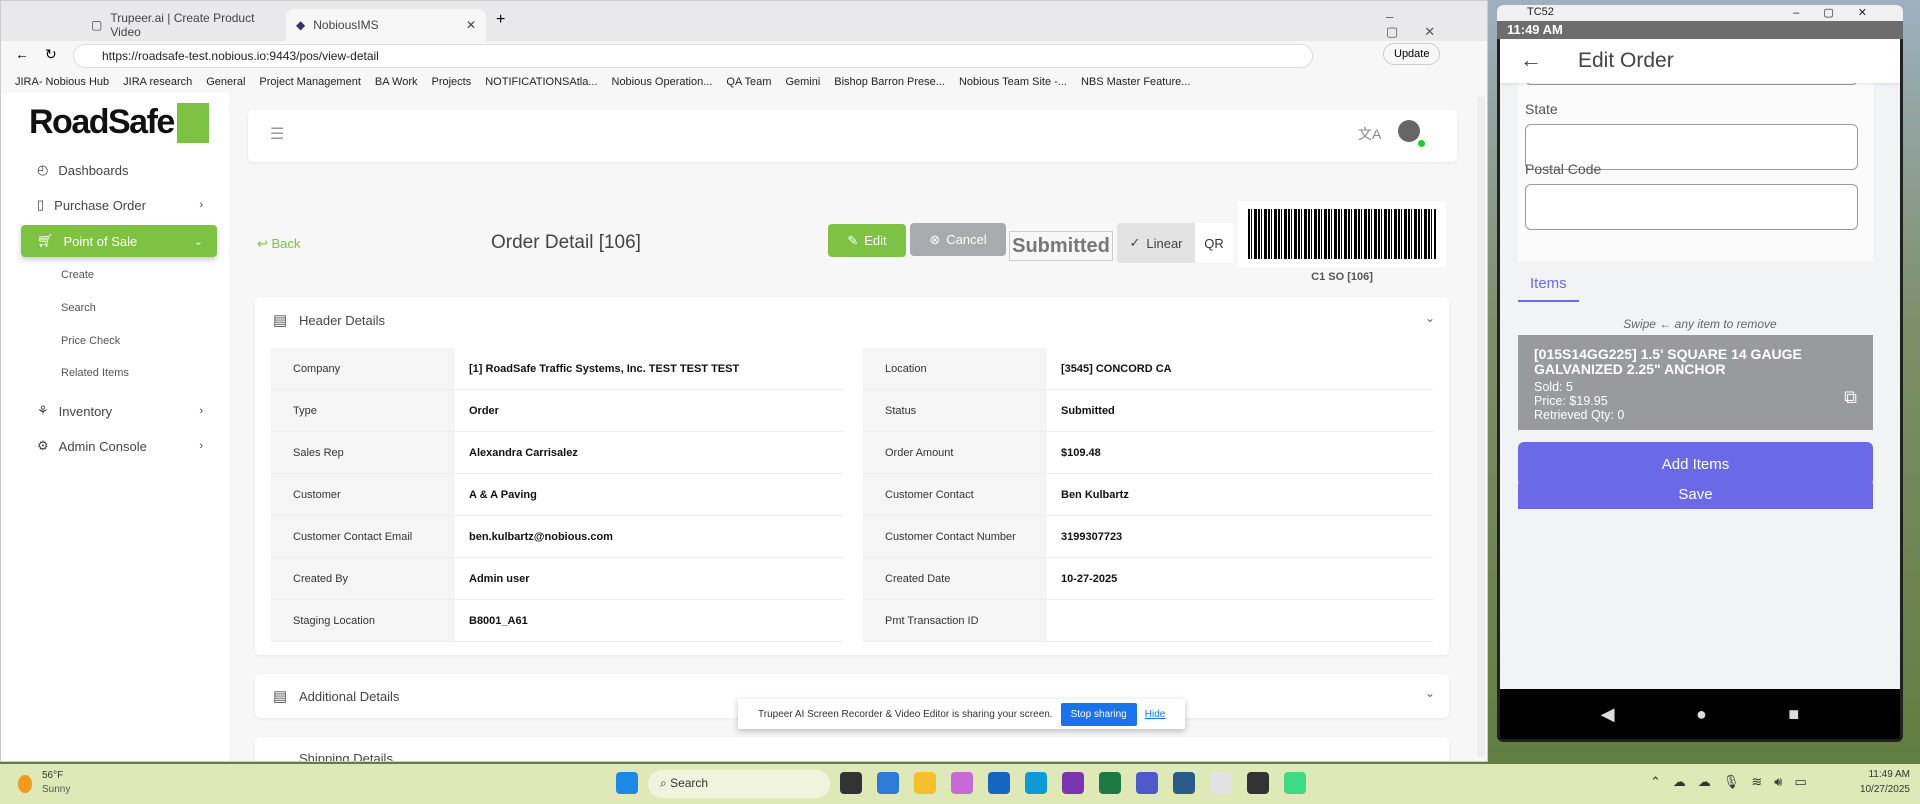 This screenshot has width=1920, height=804. I want to click on table-row: Type Order, so click(557, 411).